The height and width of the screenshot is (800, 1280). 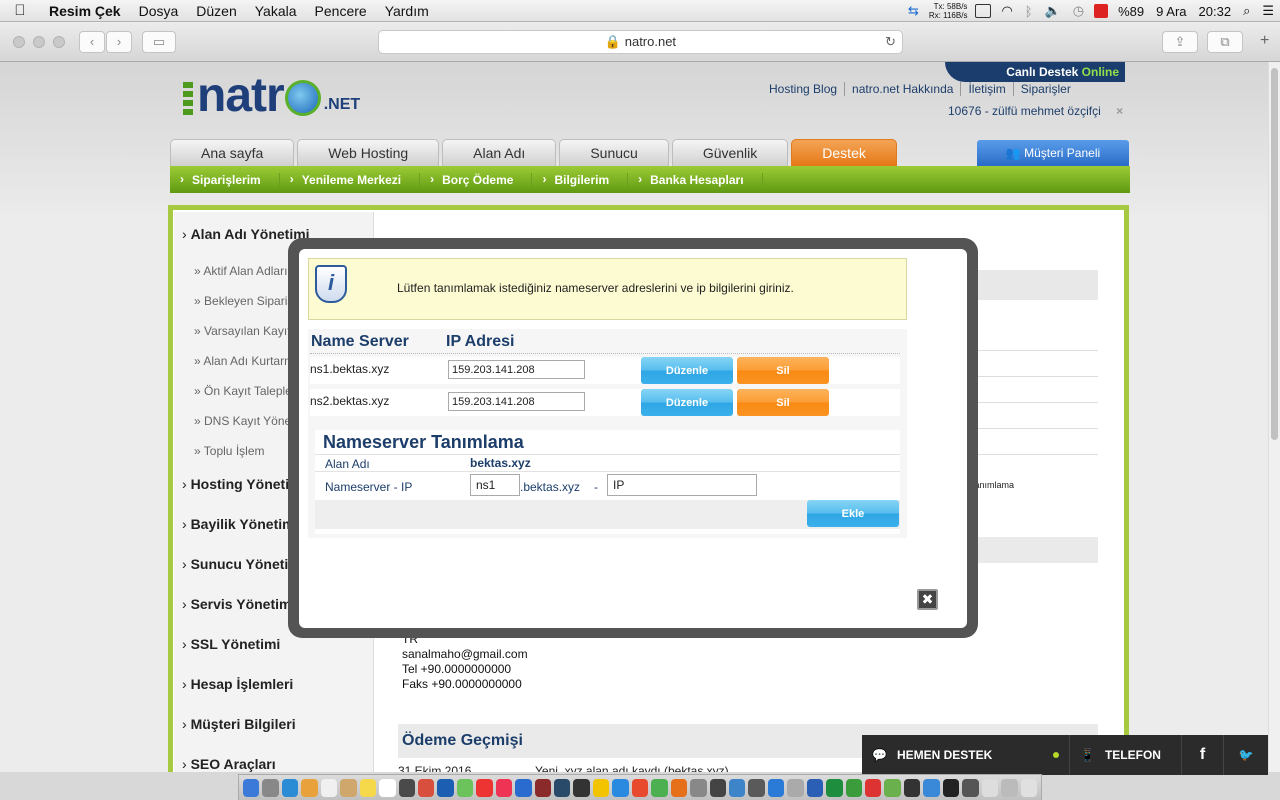 I want to click on subnav-bilgilerim: Bilgilerim, so click(x=580, y=179).